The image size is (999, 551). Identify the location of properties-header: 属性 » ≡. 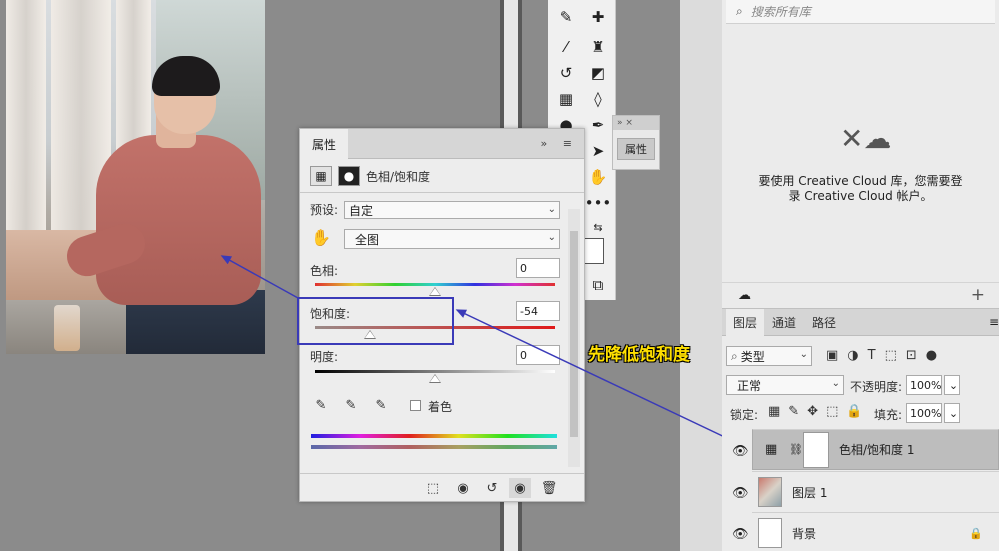
(442, 144).